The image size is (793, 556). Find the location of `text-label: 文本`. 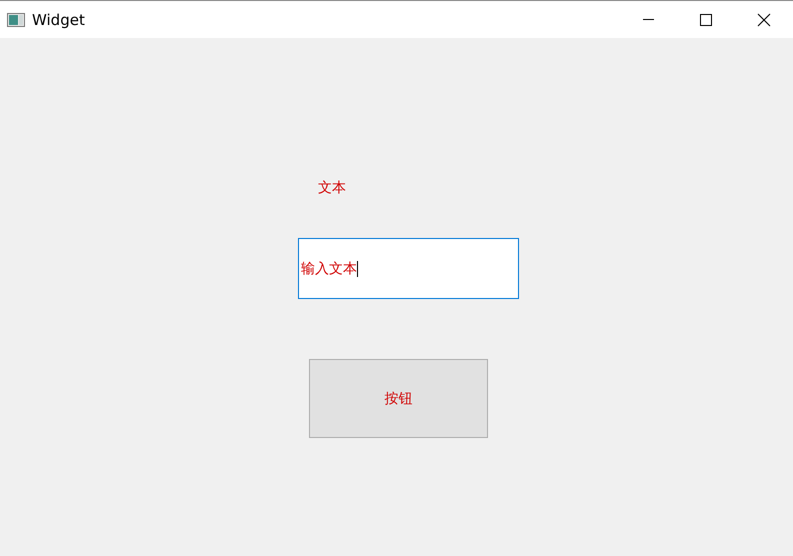

text-label: 文本 is located at coordinates (332, 188).